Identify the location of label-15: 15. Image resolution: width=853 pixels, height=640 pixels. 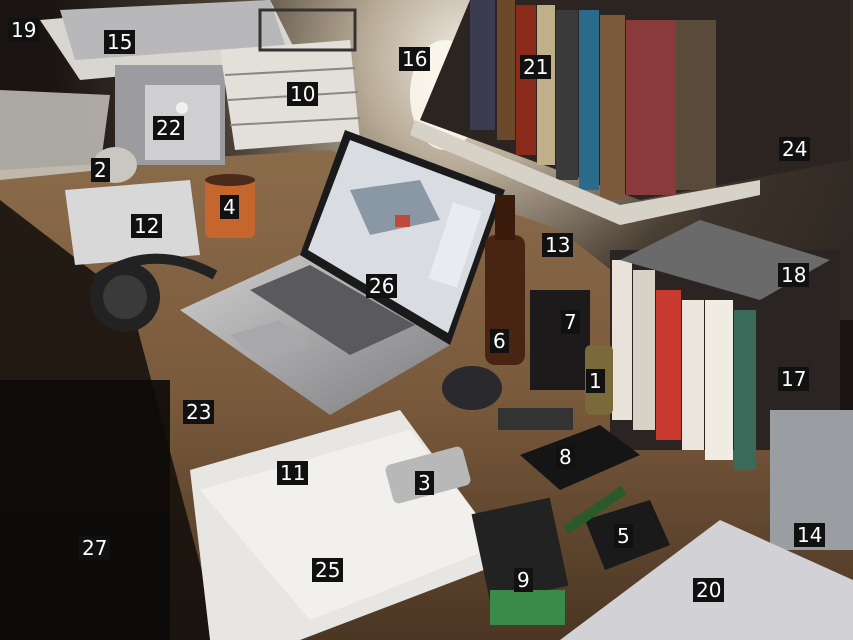
(120, 42).